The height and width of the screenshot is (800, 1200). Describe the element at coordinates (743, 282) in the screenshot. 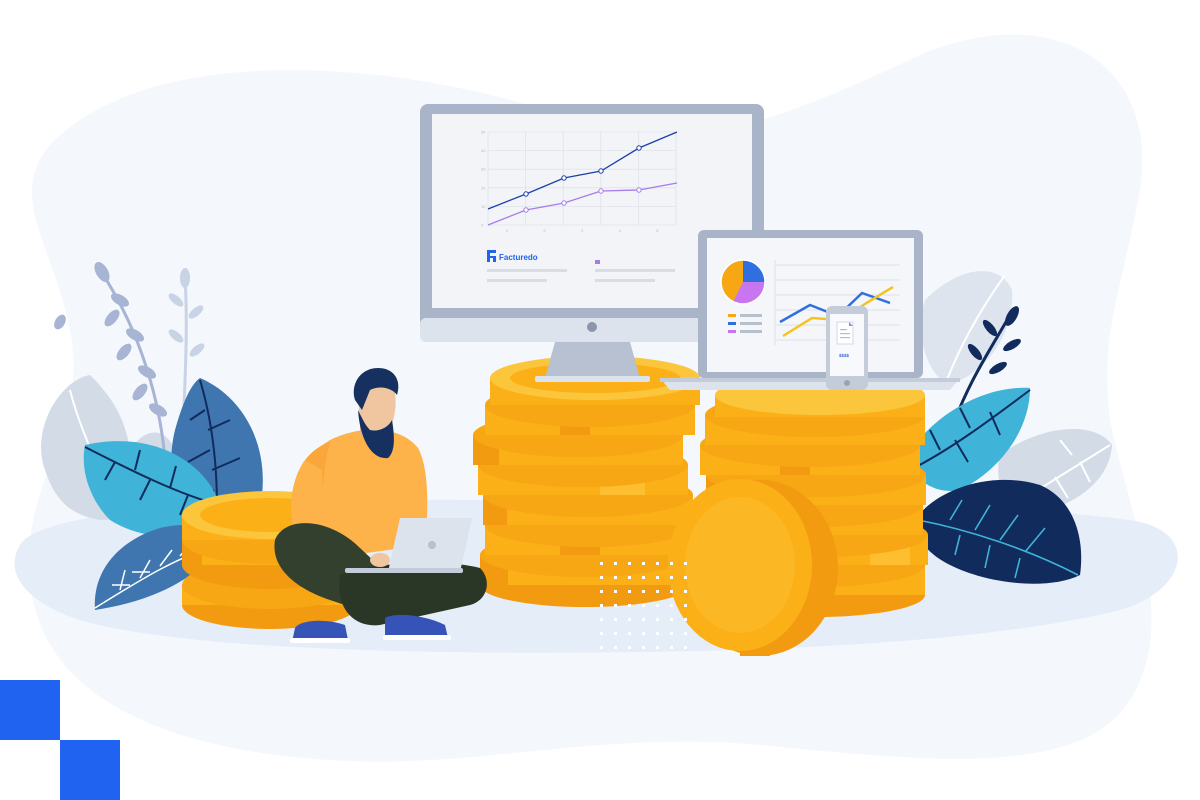

I see `pie-chart` at that location.